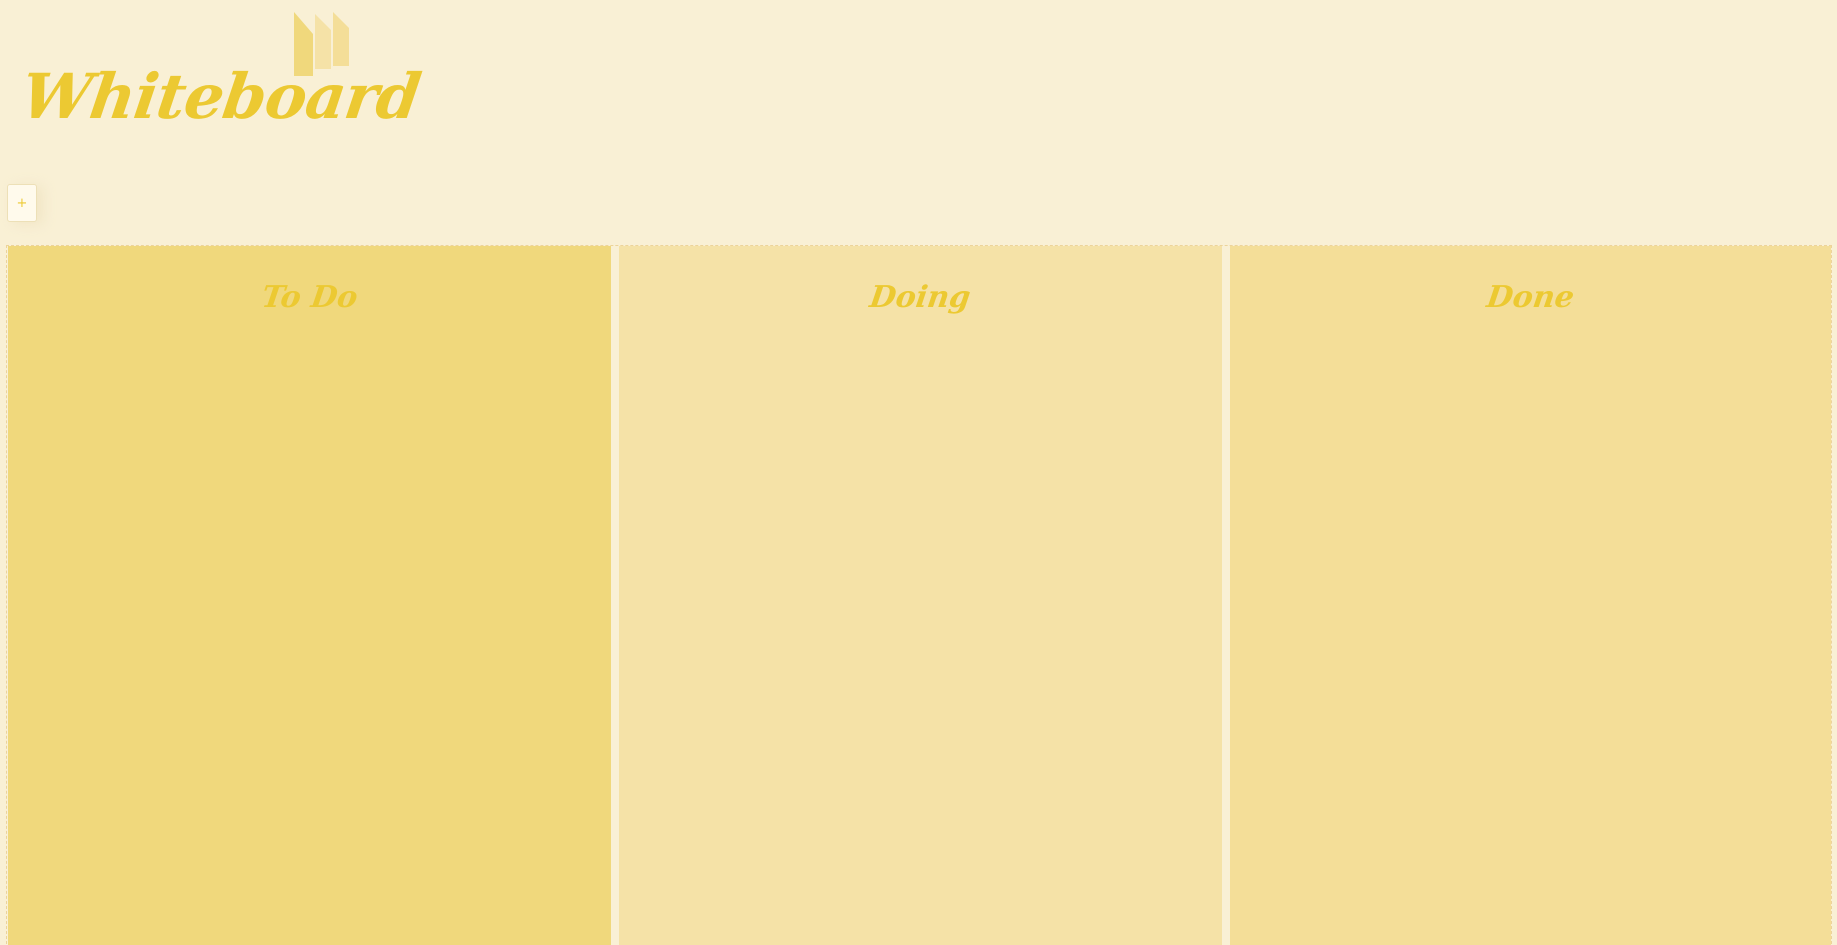 Image resolution: width=1837 pixels, height=945 pixels. What do you see at coordinates (321, 44) in the screenshot?
I see `bar-steps-icon` at bounding box center [321, 44].